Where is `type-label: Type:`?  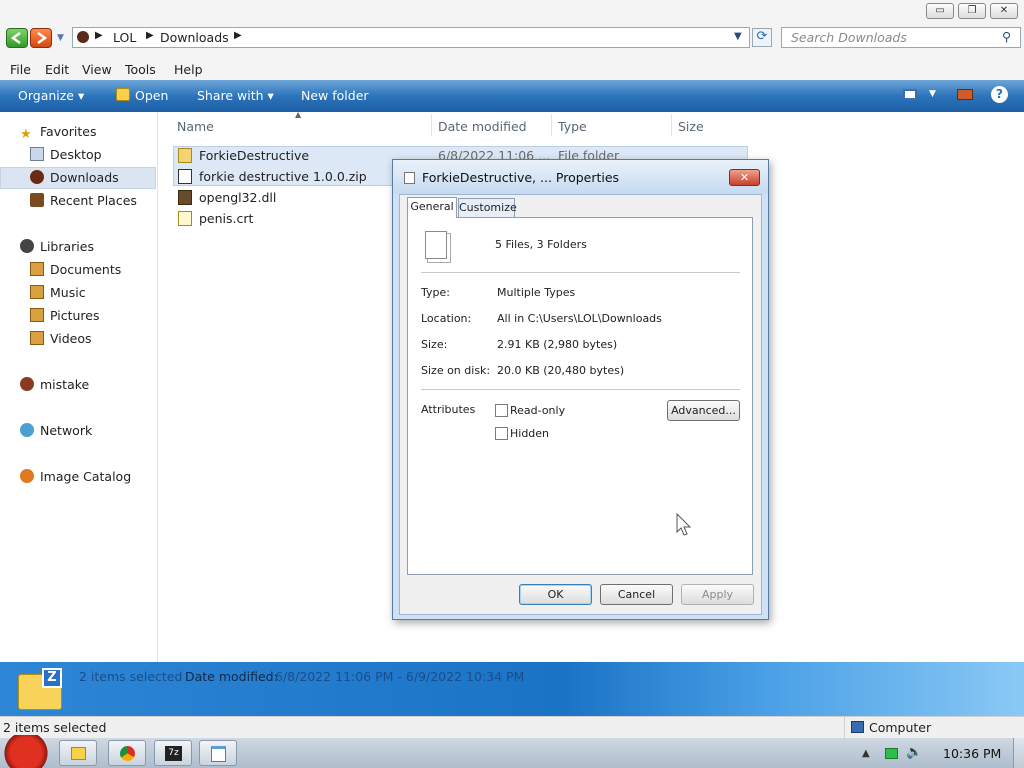
type-label: Type: is located at coordinates (435, 292).